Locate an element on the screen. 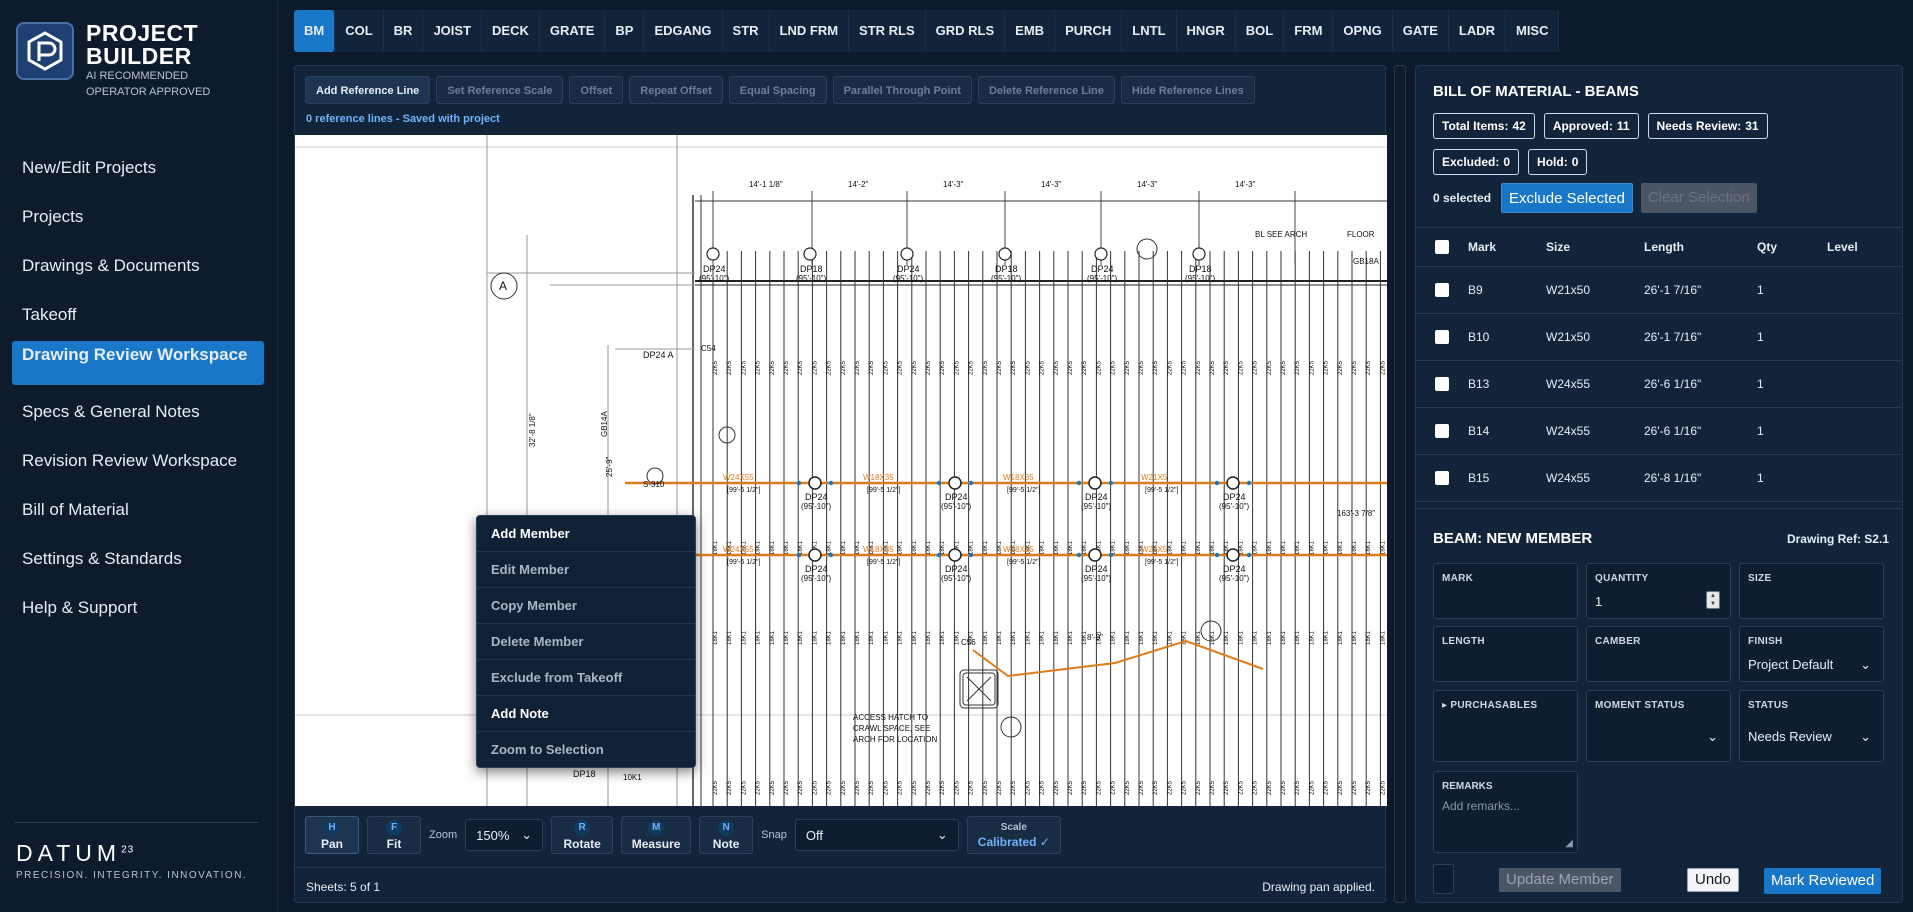  tab-ladr: LADR is located at coordinates (1477, 31).